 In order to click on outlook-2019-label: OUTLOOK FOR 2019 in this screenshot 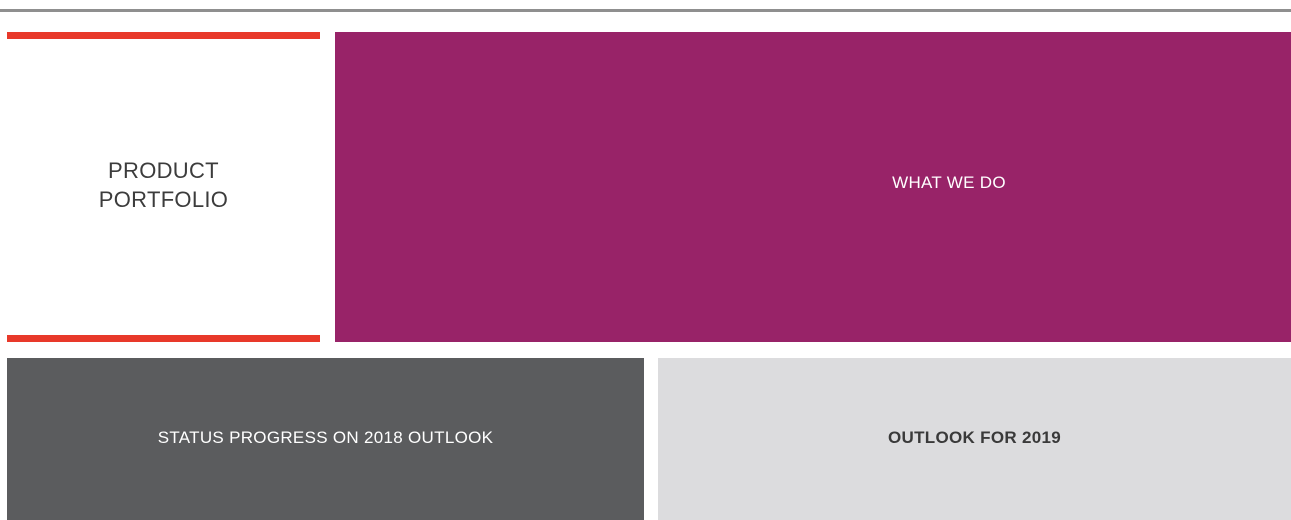, I will do `click(974, 437)`.